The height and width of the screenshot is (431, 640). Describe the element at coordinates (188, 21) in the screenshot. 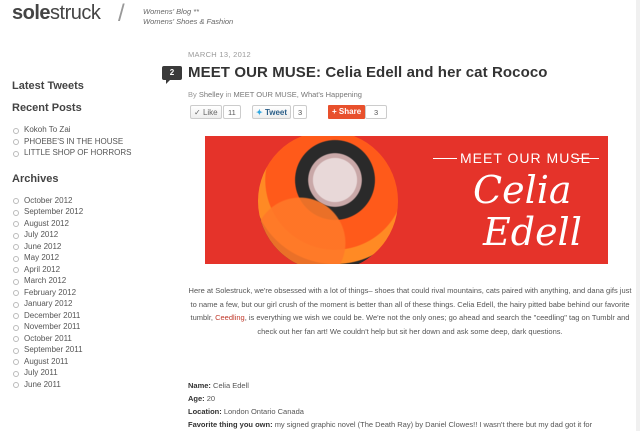

I see `tagline-line-2: Womens' Shoes & Fashion` at that location.